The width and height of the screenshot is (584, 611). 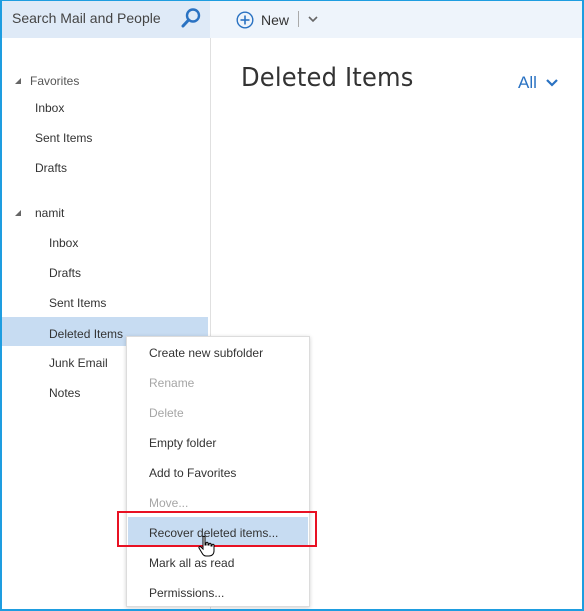 I want to click on menu-item-create-new-subfolder: Create new subfolder, so click(x=218, y=352).